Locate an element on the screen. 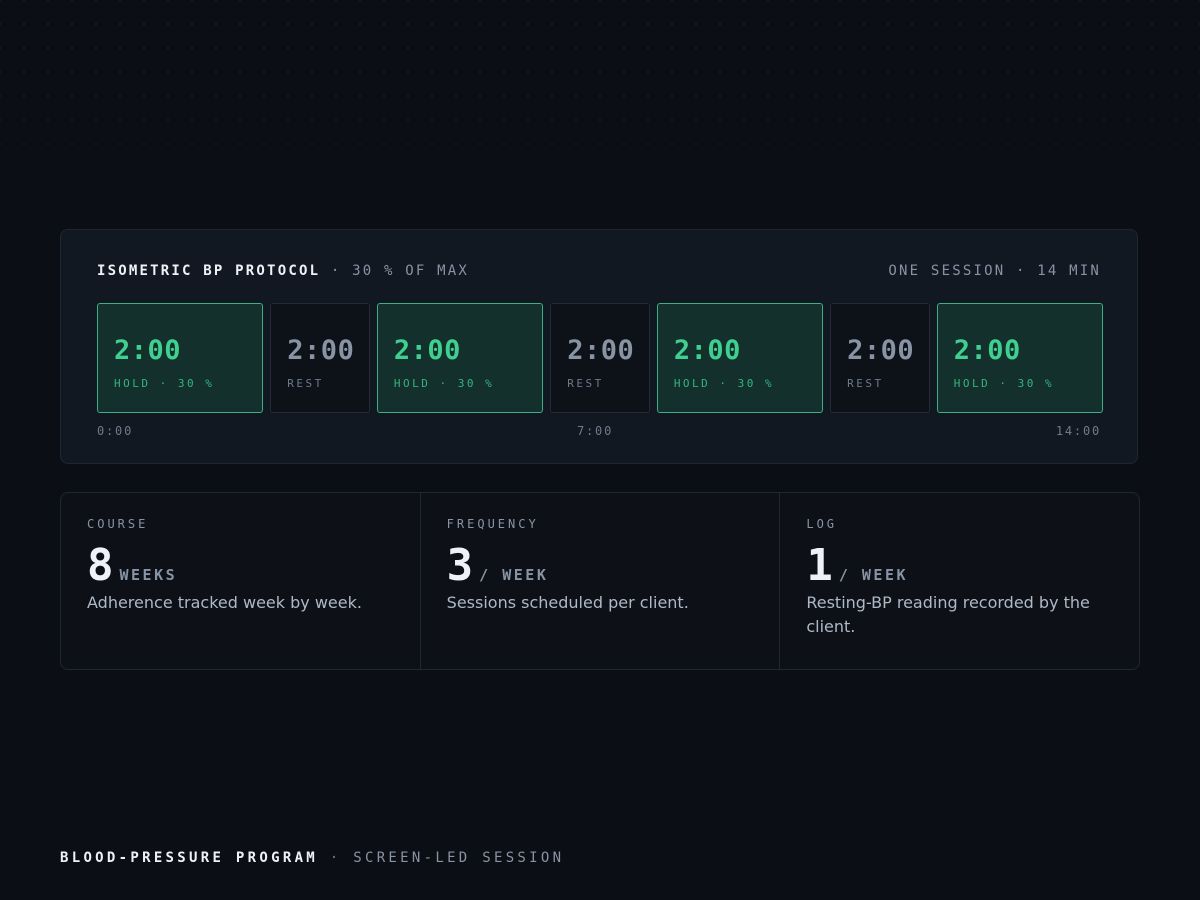  stat-label: COURSE is located at coordinates (118, 524).